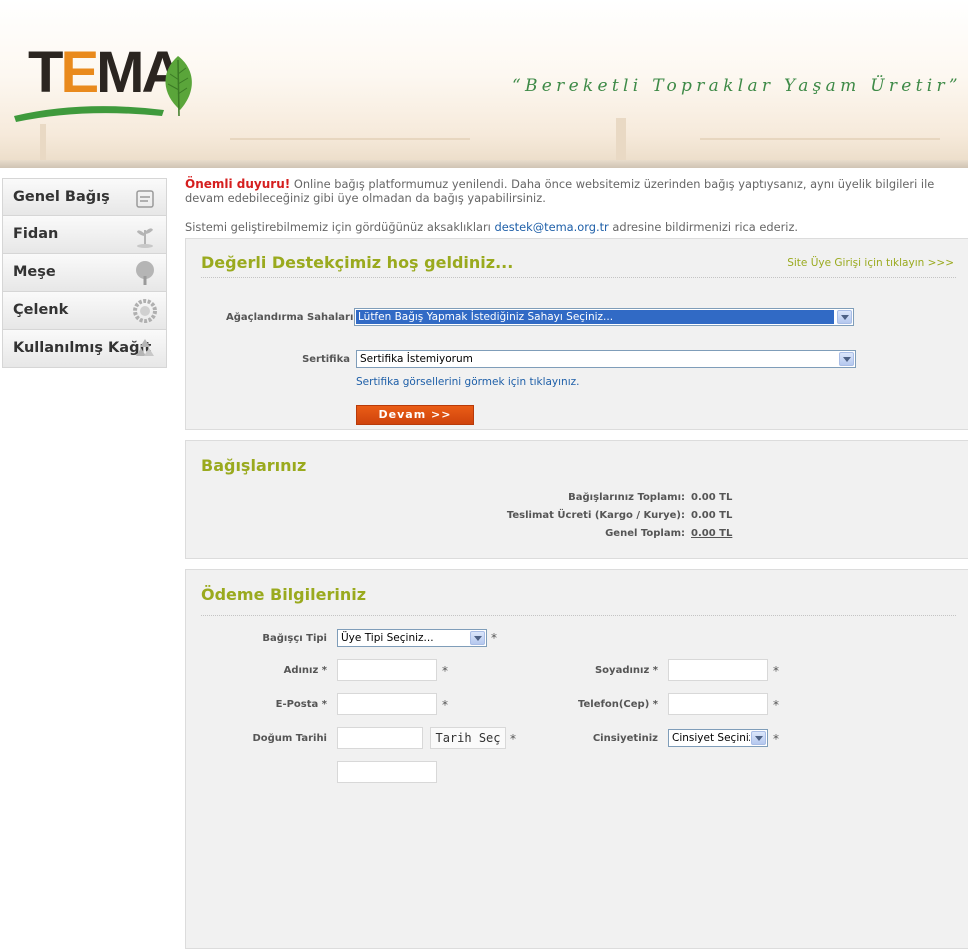 Image resolution: width=968 pixels, height=949 pixels. I want to click on gender-label: Cinsiyetiniz, so click(625, 738).